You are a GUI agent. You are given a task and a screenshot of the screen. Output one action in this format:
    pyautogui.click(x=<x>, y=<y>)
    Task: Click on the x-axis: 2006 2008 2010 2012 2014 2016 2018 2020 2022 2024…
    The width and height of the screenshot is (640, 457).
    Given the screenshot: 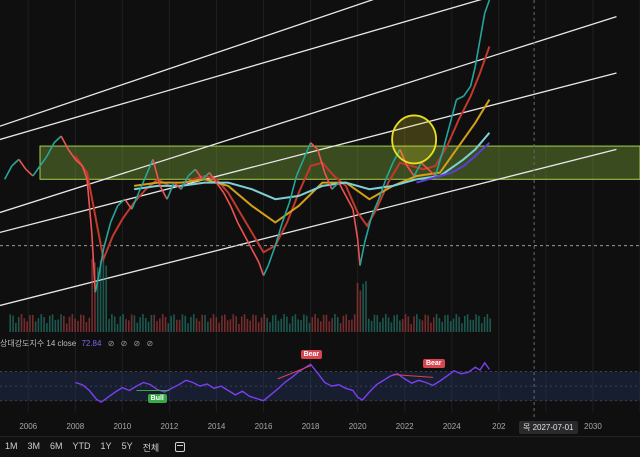 What is the action you would take?
    pyautogui.click(x=310, y=426)
    